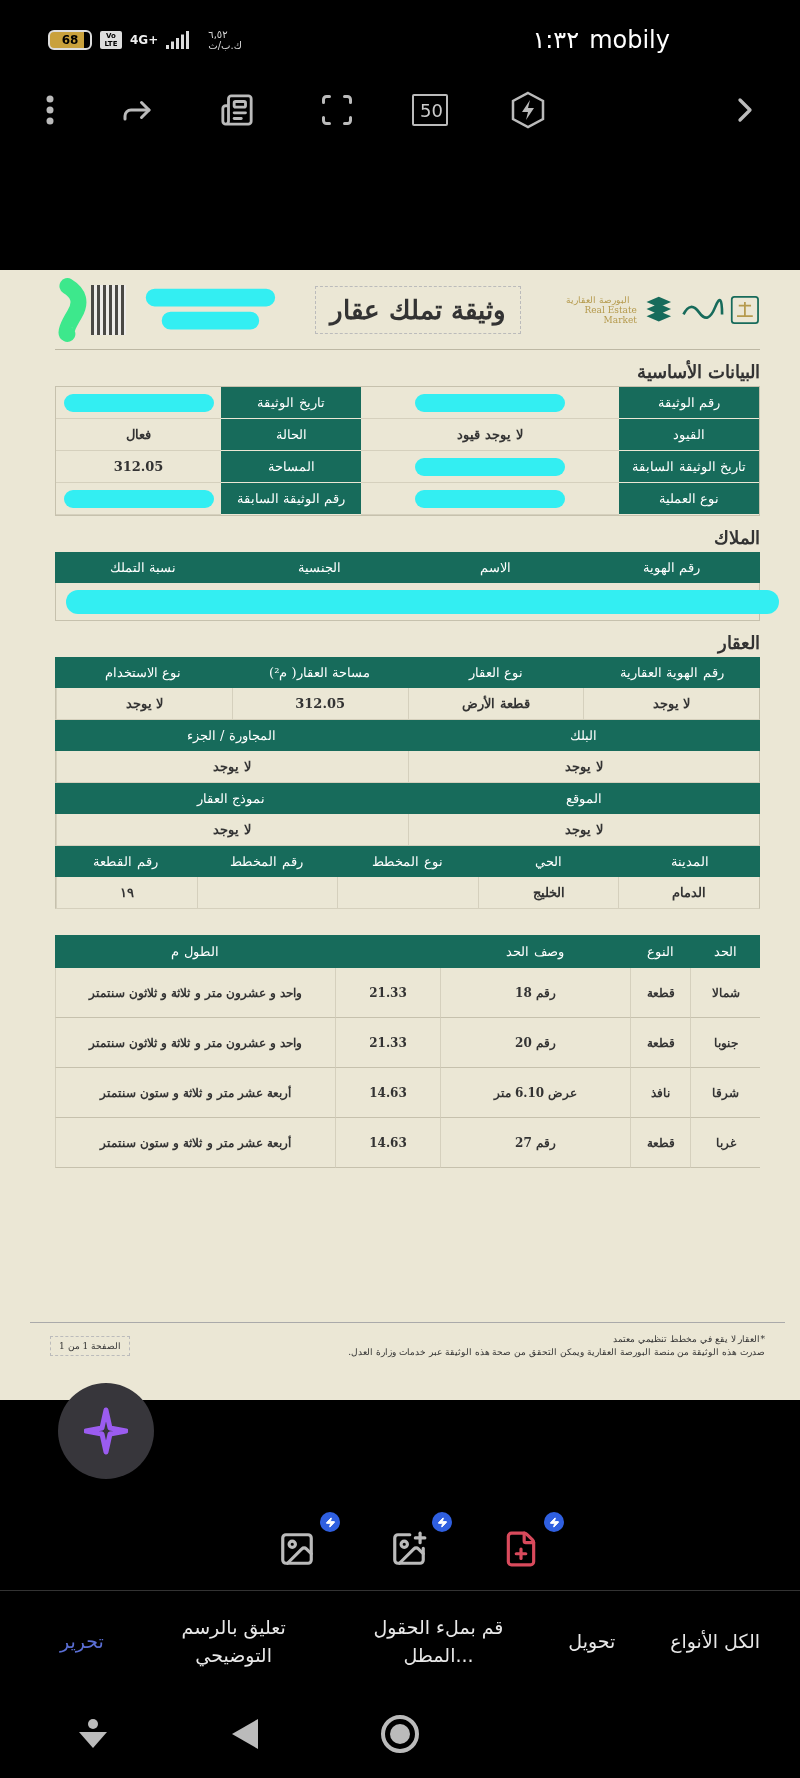 The height and width of the screenshot is (1778, 800). I want to click on back-nav-button, so click(245, 1734).